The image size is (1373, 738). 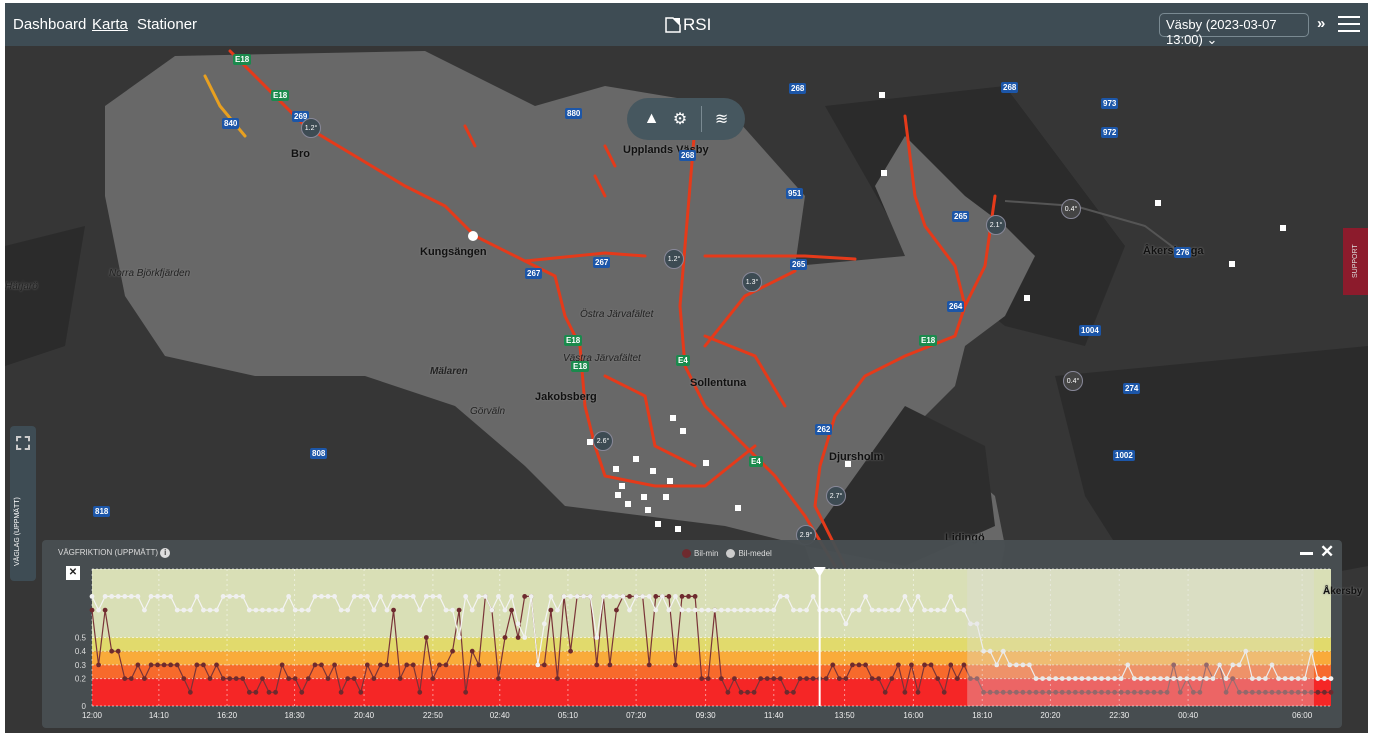 What do you see at coordinates (1234, 30) in the screenshot?
I see `station-select: Väsby (2023-03-07 13:00) ⌄` at bounding box center [1234, 30].